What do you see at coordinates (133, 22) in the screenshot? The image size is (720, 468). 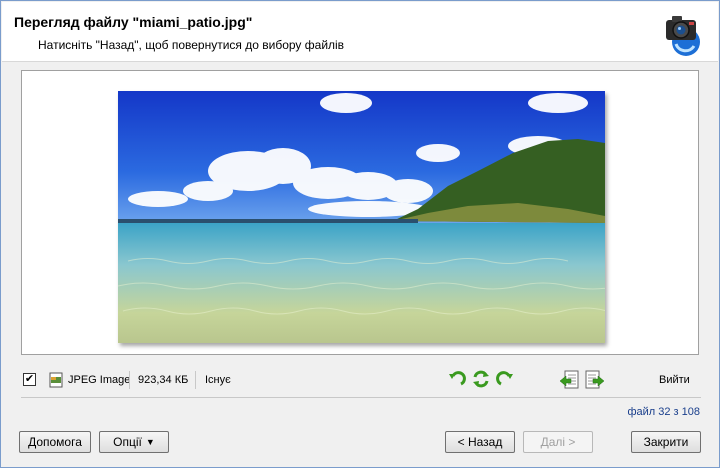 I see `page-title: Перегляд файлу "miami_patio.jpg"` at bounding box center [133, 22].